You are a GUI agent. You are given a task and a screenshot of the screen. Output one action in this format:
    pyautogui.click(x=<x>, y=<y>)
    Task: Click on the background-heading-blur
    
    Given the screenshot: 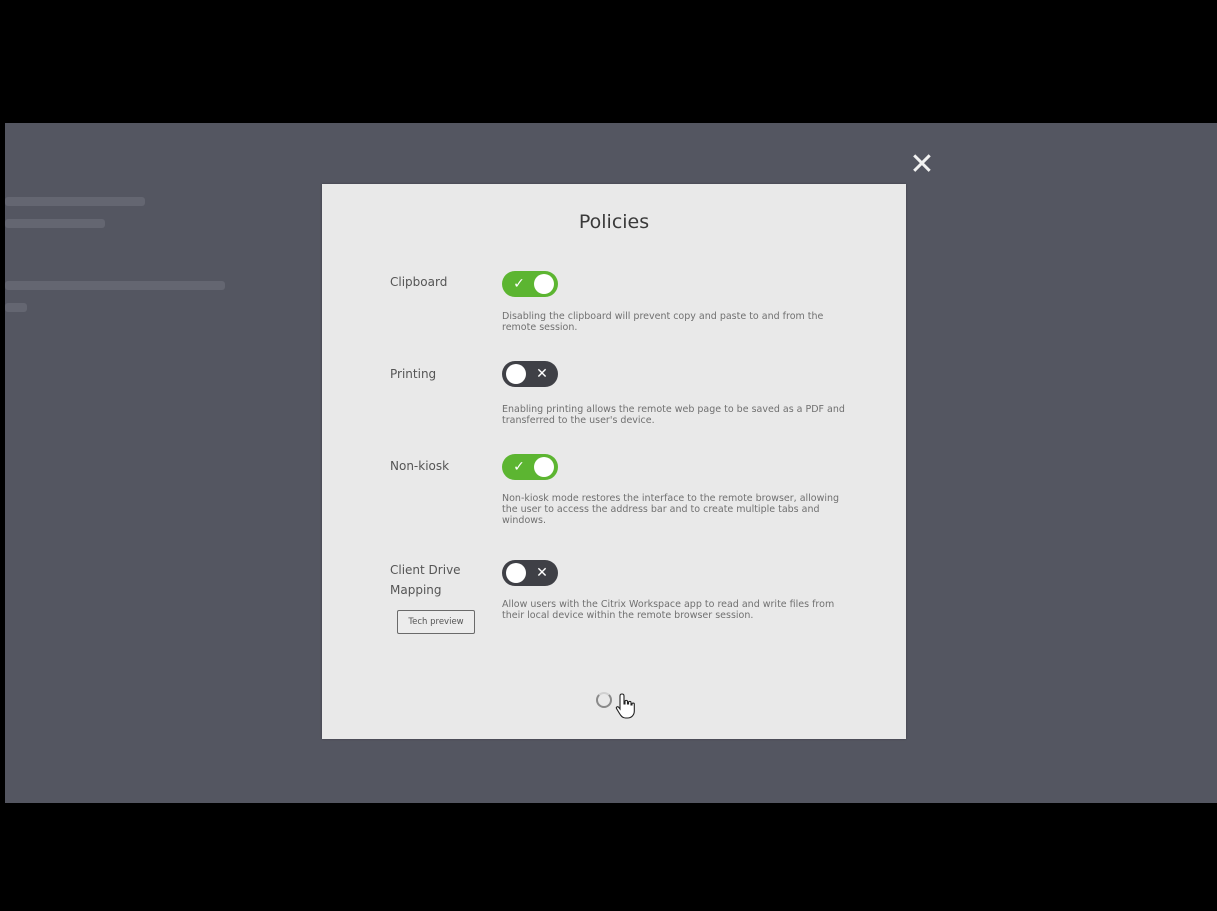 What is the action you would take?
    pyautogui.click(x=75, y=201)
    